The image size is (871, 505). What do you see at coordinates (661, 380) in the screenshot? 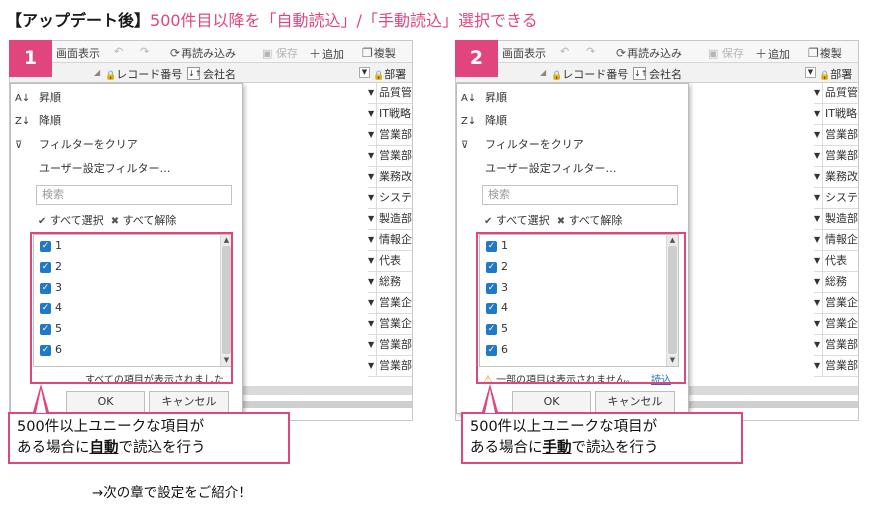
I see `load-link: 読込` at bounding box center [661, 380].